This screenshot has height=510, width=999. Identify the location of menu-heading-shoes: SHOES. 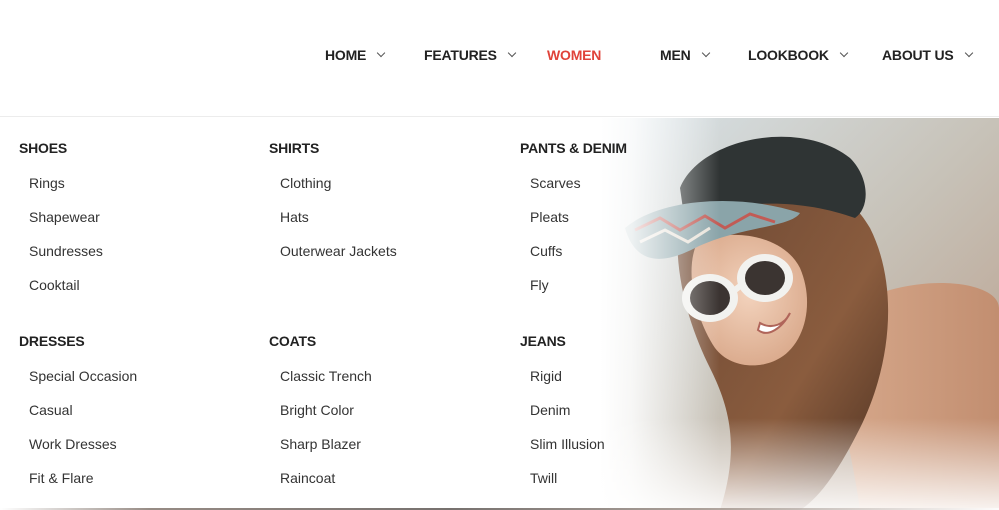
(43, 148).